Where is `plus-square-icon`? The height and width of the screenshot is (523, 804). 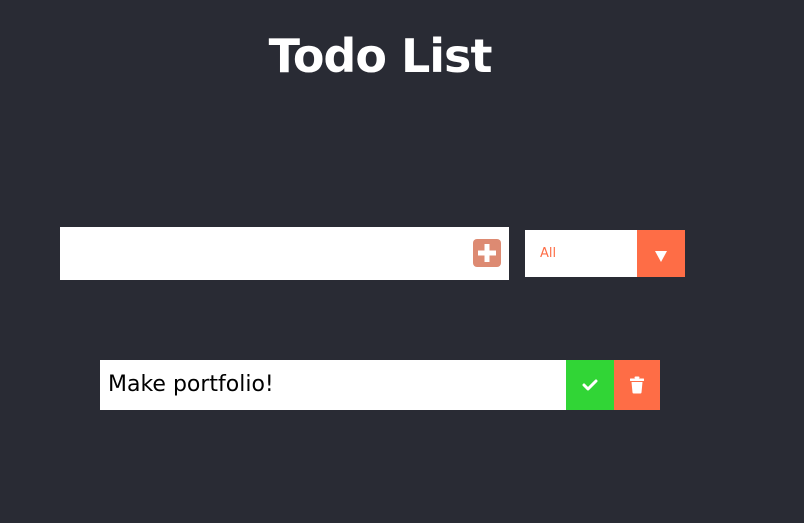 plus-square-icon is located at coordinates (487, 253).